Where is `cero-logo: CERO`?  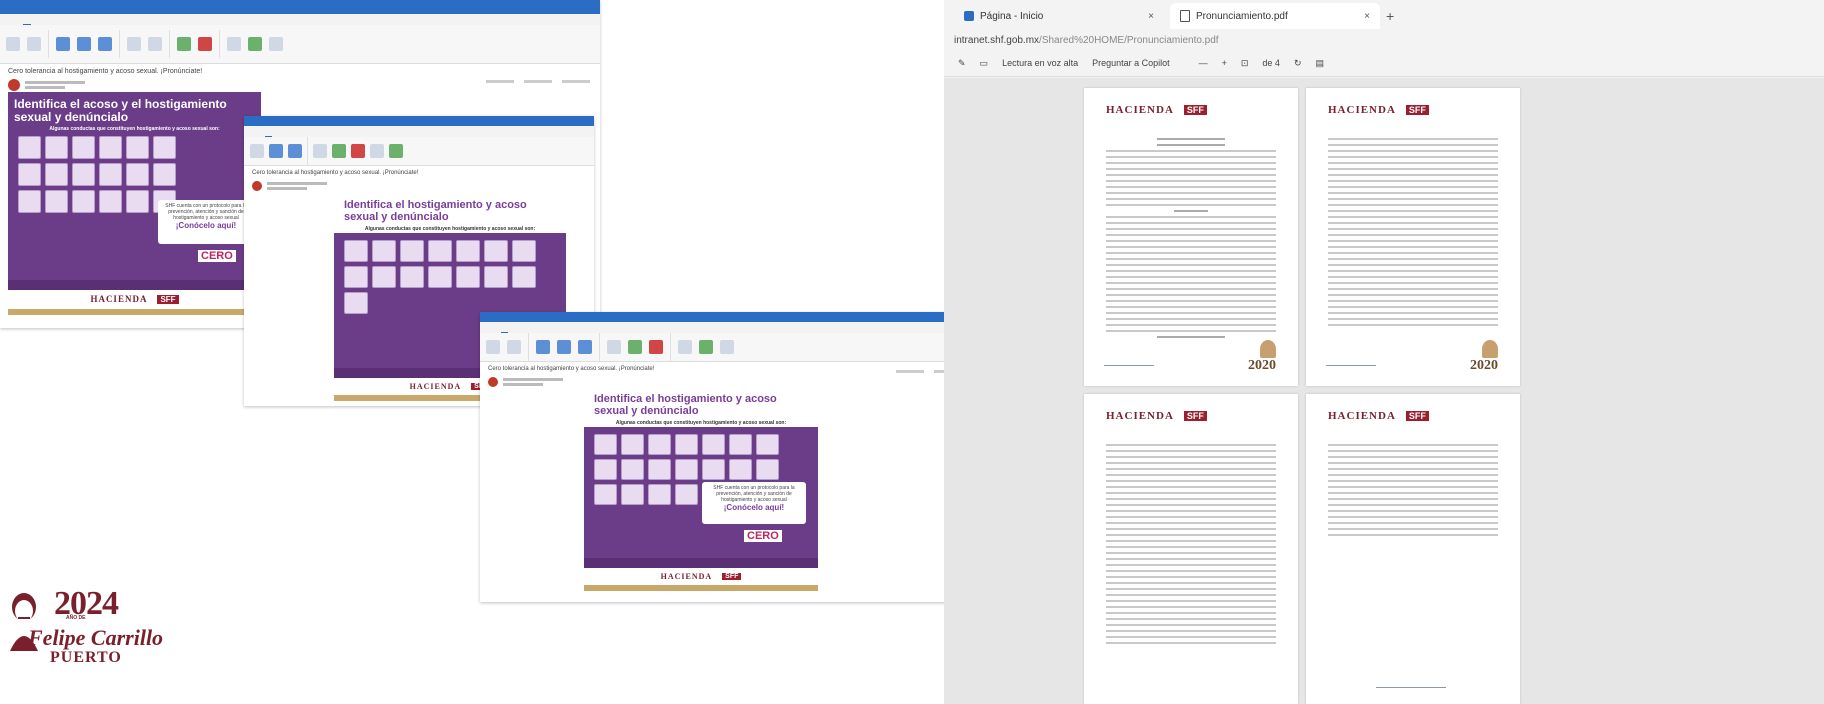
cero-logo: CERO is located at coordinates (763, 536).